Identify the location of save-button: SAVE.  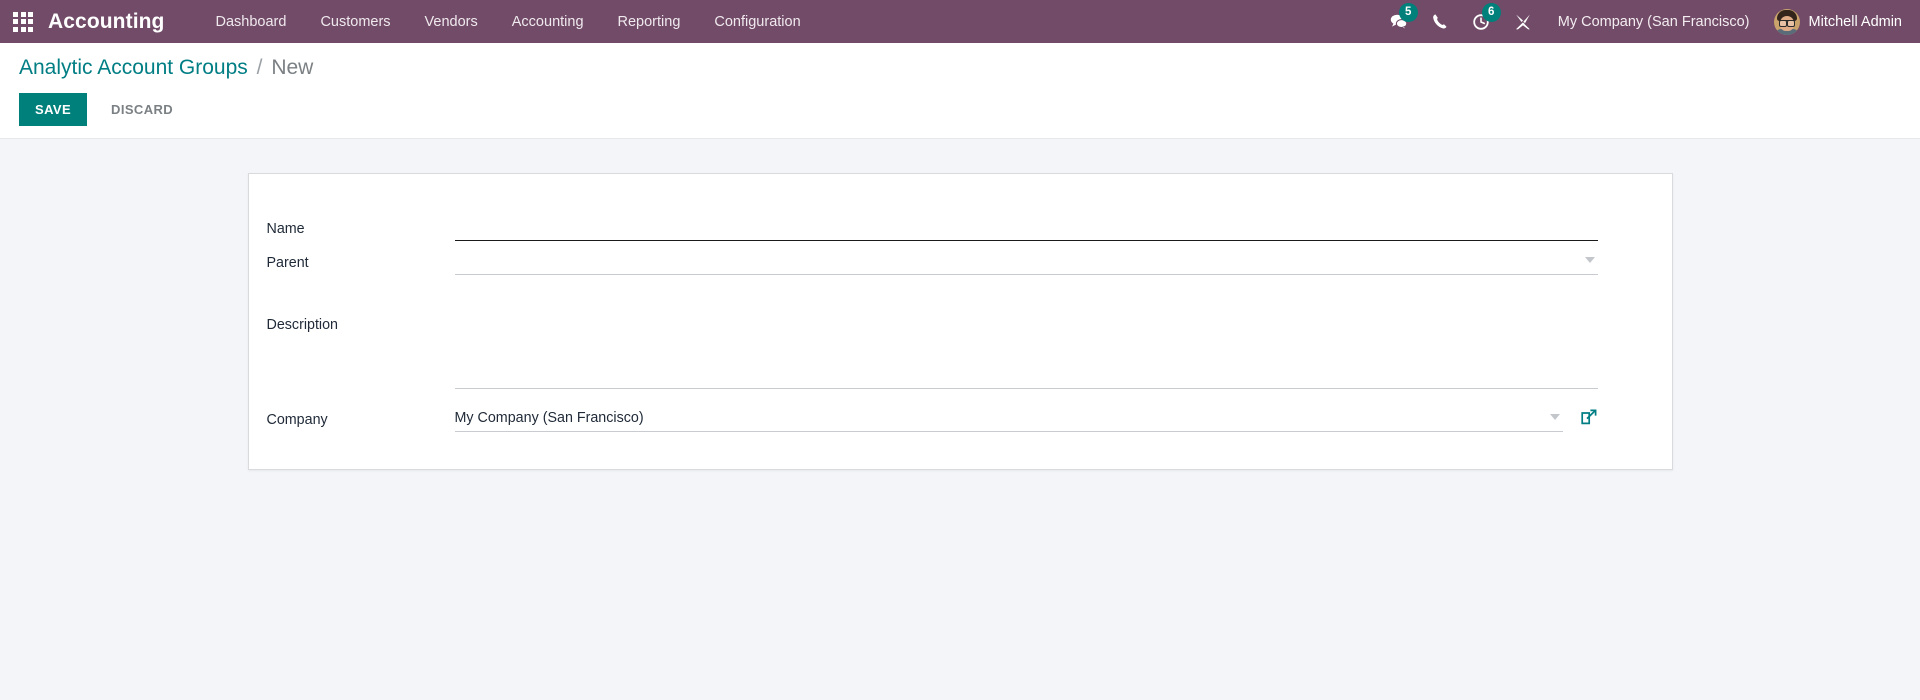
(53, 110).